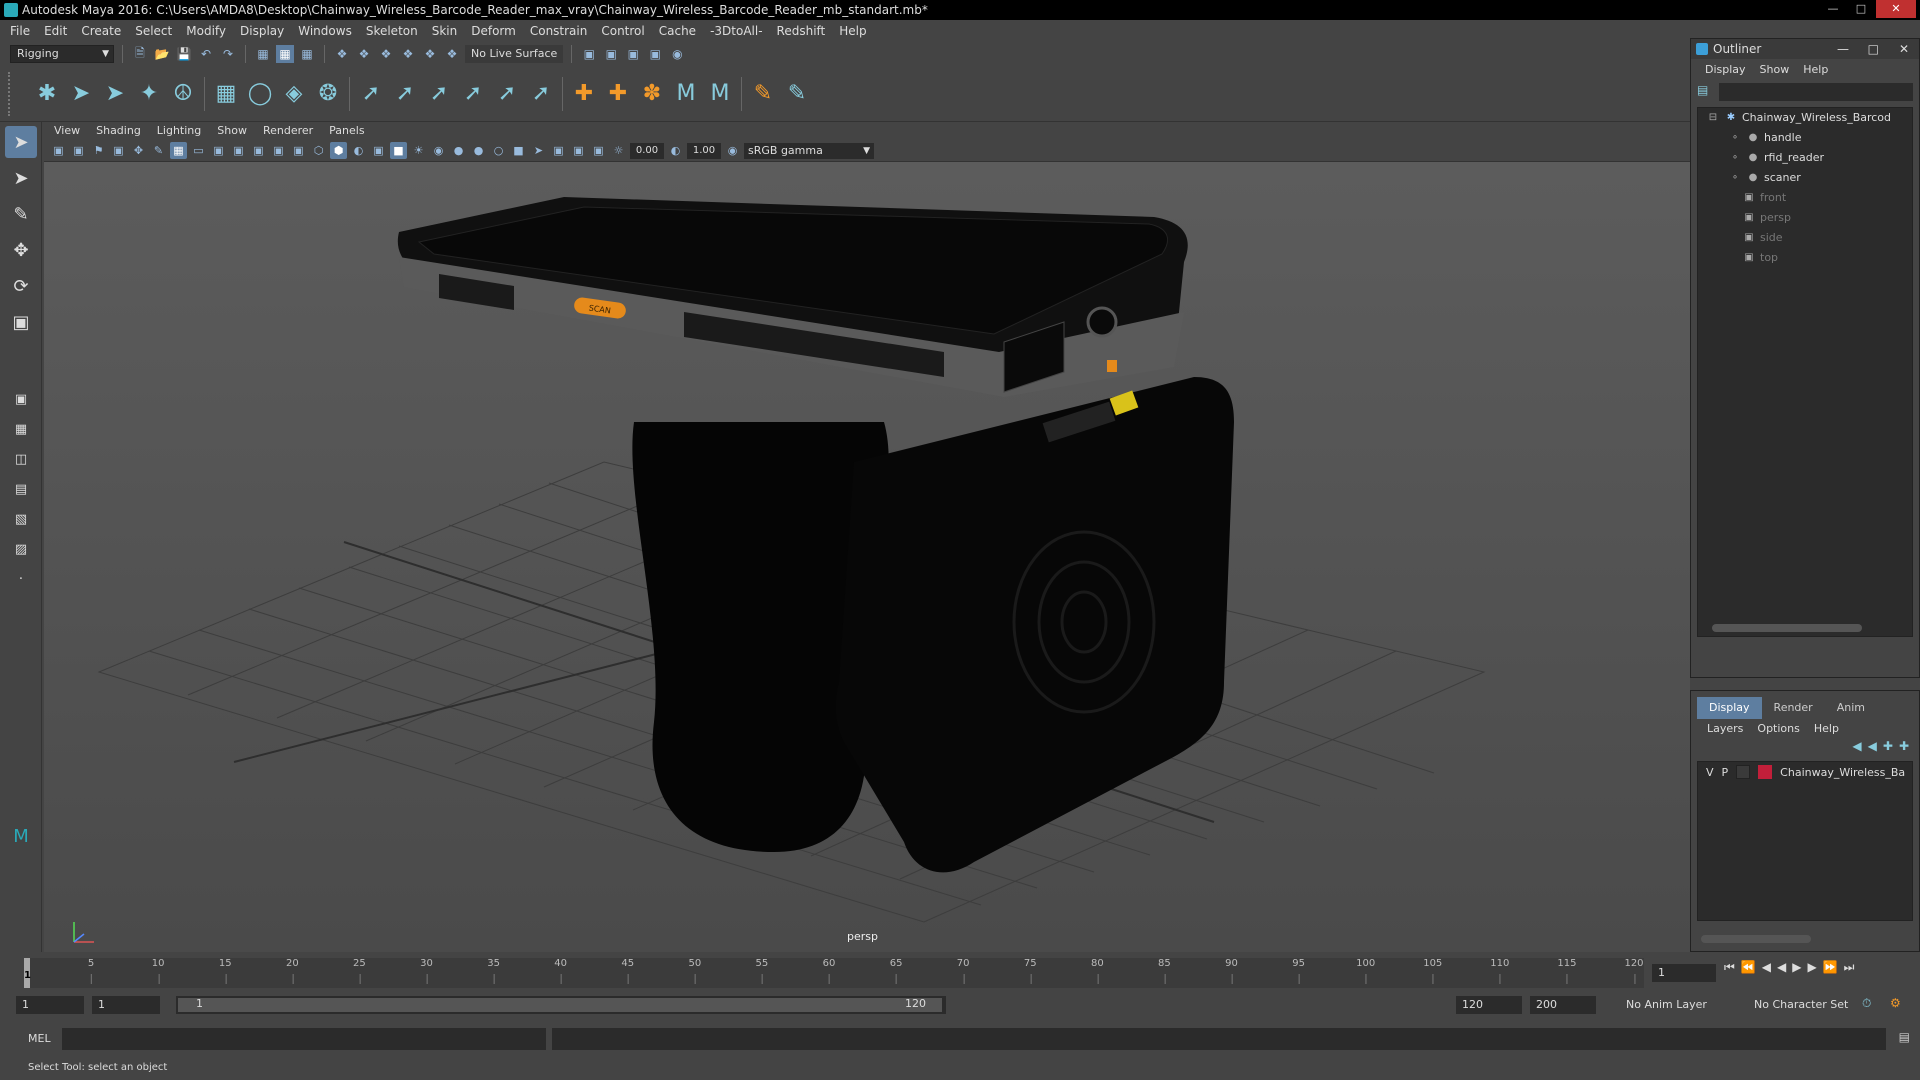  Describe the element at coordinates (493, 31) in the screenshot. I see `menu-deform: Deform` at that location.